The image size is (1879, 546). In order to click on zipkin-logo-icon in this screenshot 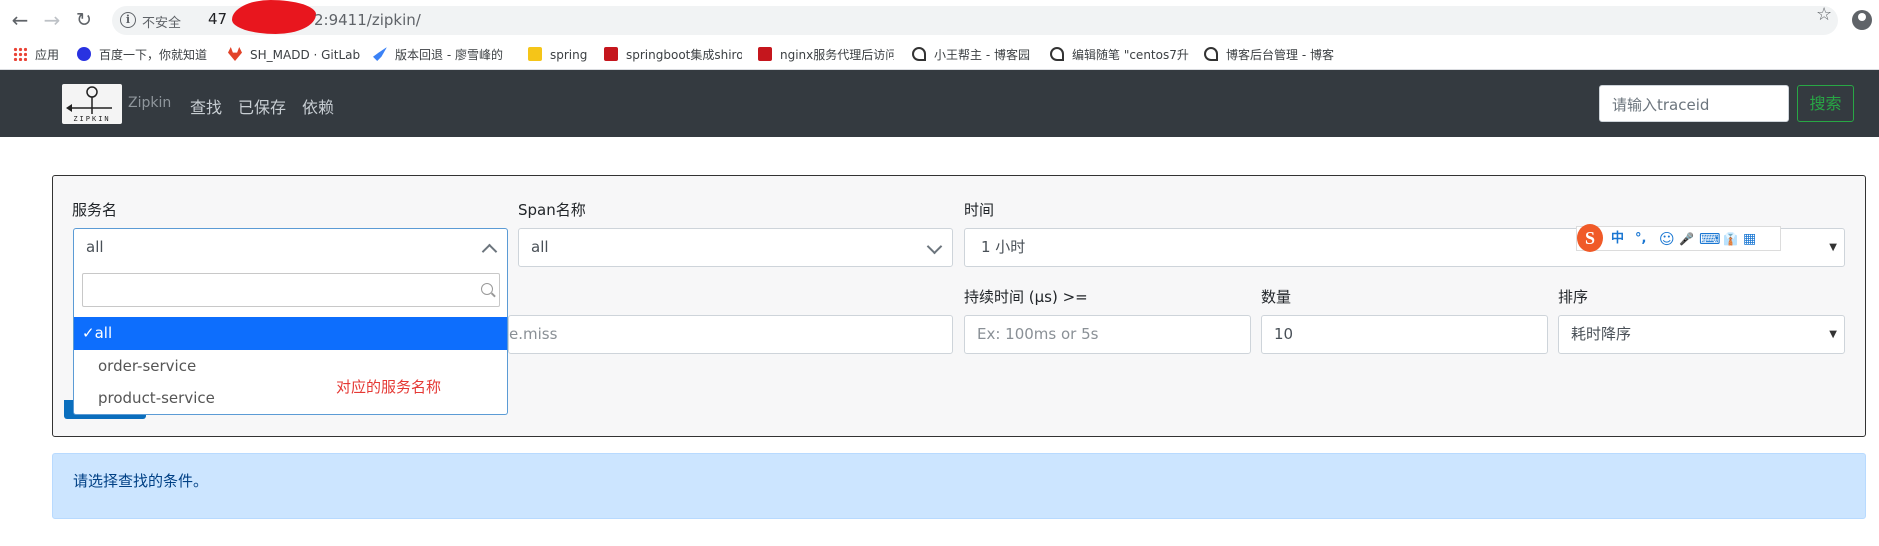, I will do `click(89, 100)`.